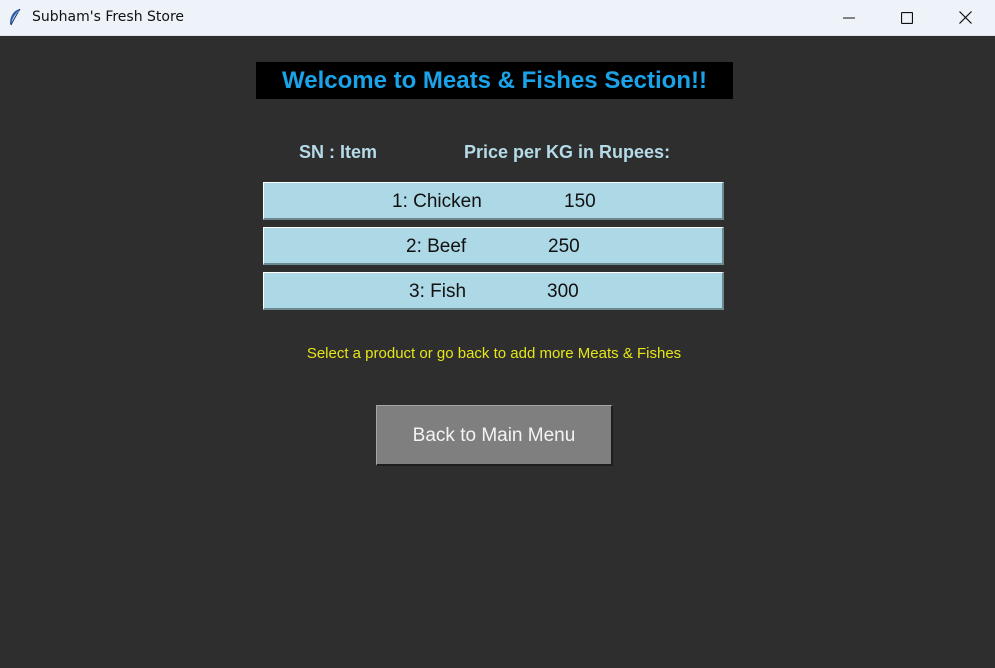 This screenshot has height=668, width=995. I want to click on back-to-main-menu-button: Back to Main Menu, so click(494, 435).